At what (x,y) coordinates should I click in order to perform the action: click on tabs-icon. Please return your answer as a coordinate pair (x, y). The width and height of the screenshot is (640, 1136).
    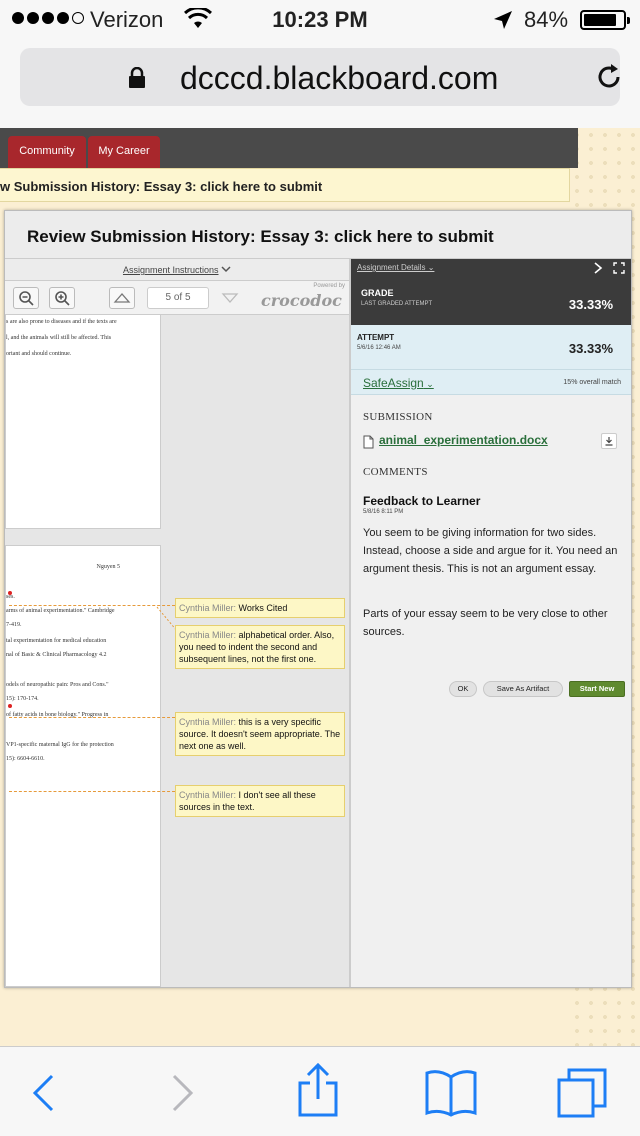
    Looking at the image, I should click on (582, 1095).